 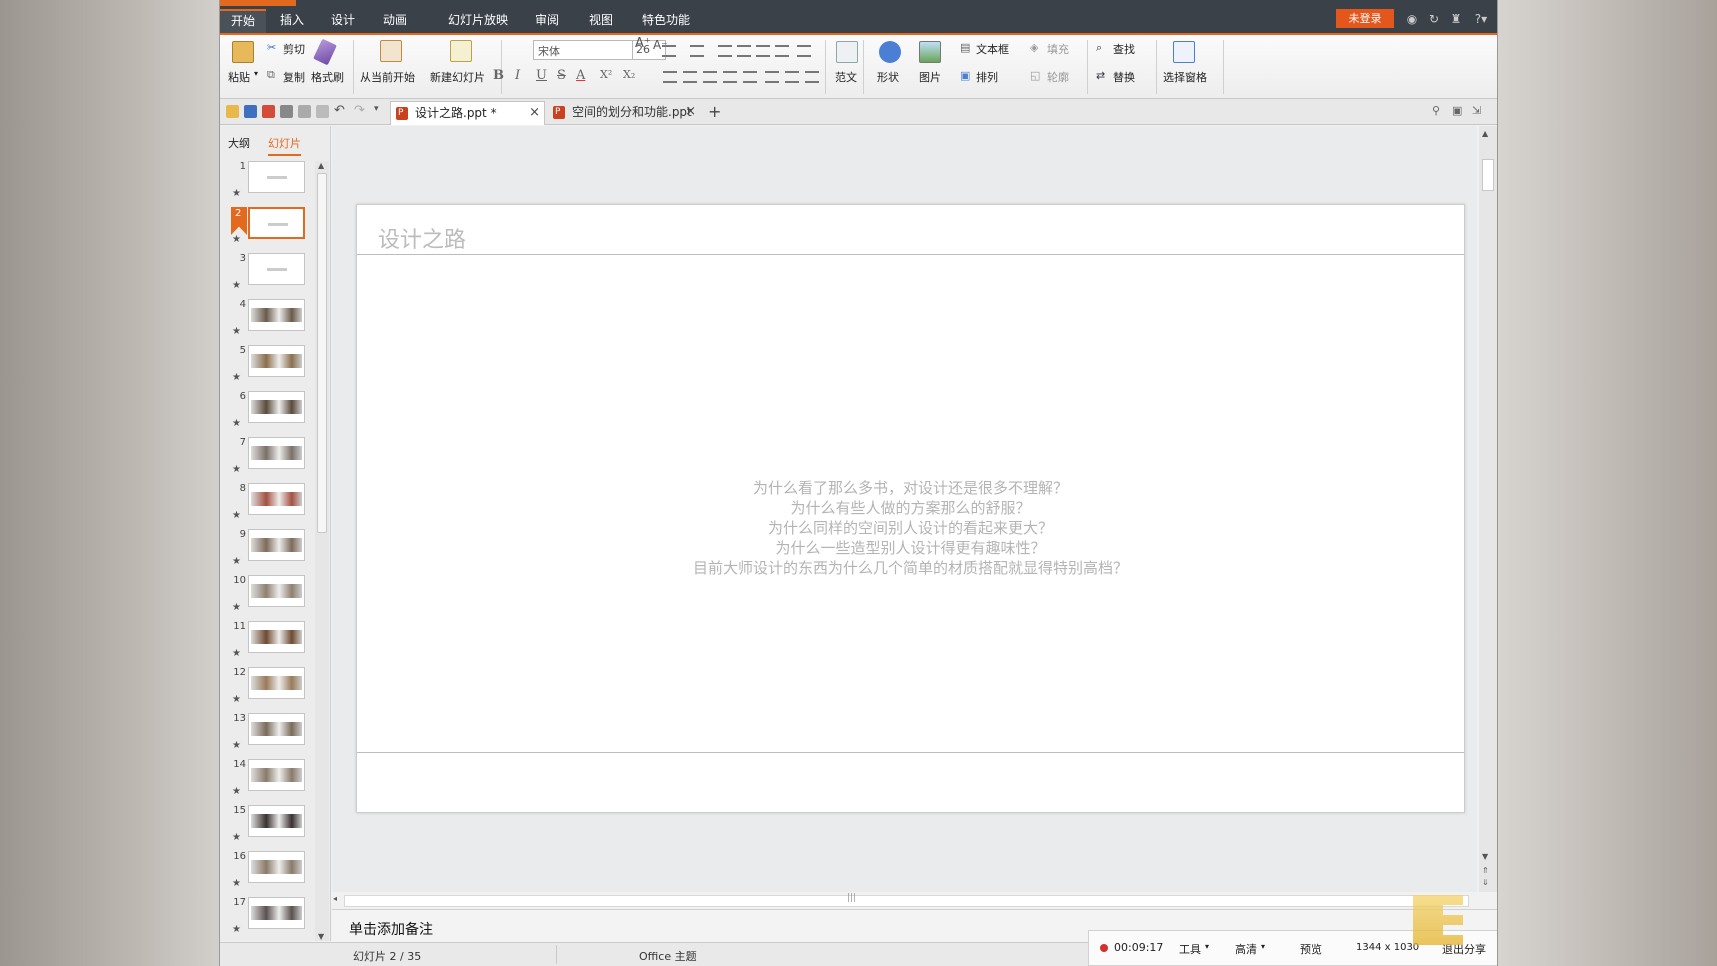 I want to click on arrange-button: 排列, so click(x=987, y=77).